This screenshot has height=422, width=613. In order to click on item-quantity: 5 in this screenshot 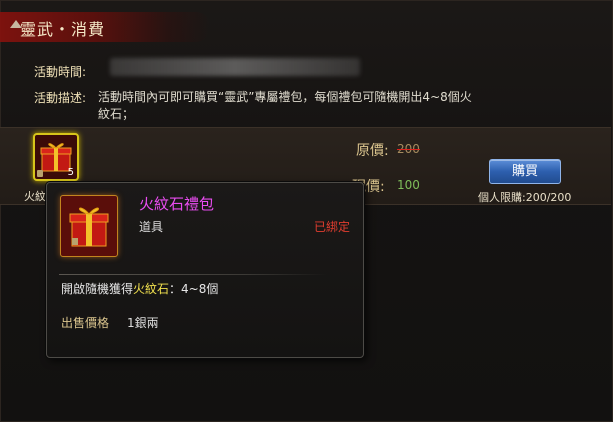, I will do `click(70, 172)`.